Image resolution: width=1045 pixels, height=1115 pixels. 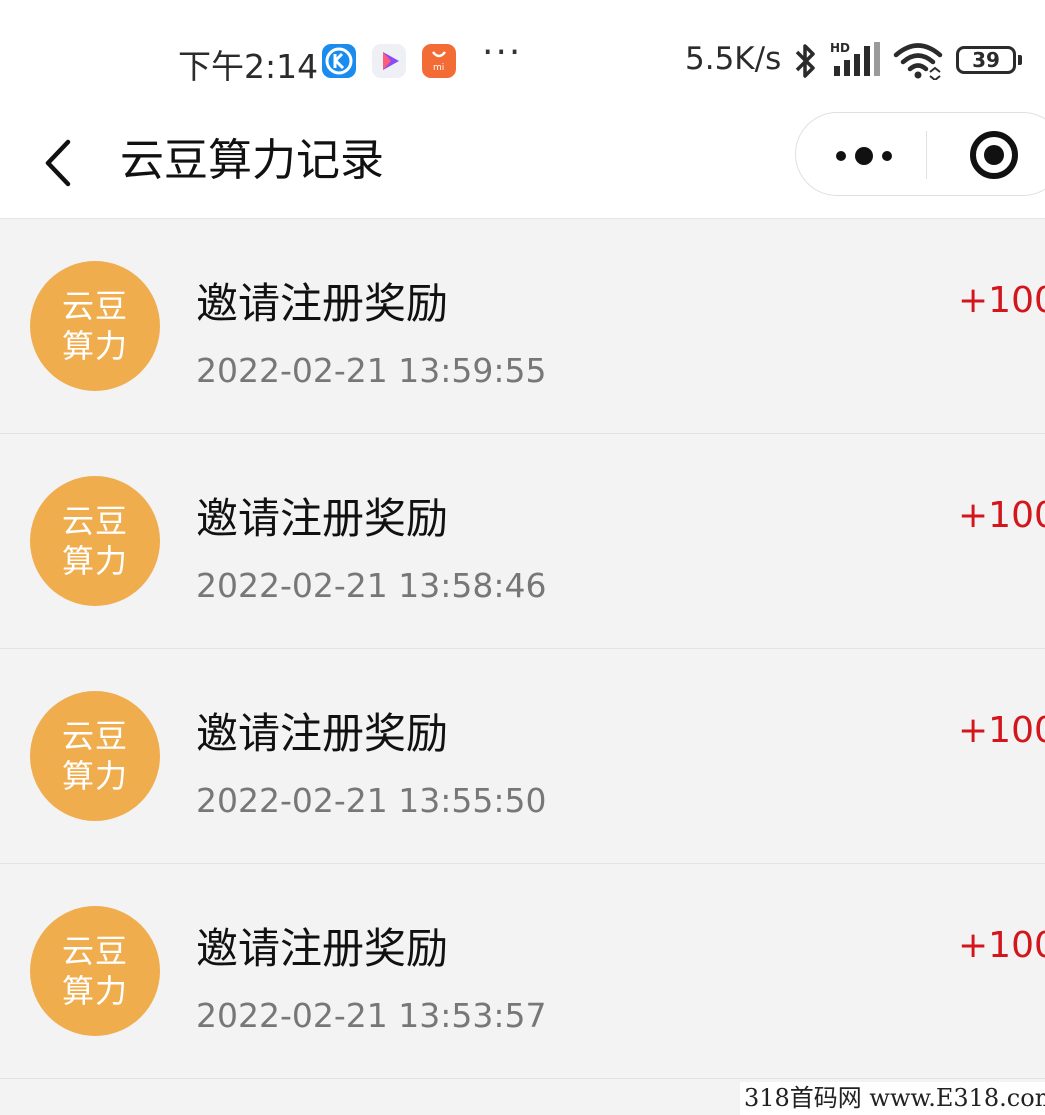 What do you see at coordinates (371, 585) in the screenshot?
I see `record-time: 2022-02-21 13:58:46` at bounding box center [371, 585].